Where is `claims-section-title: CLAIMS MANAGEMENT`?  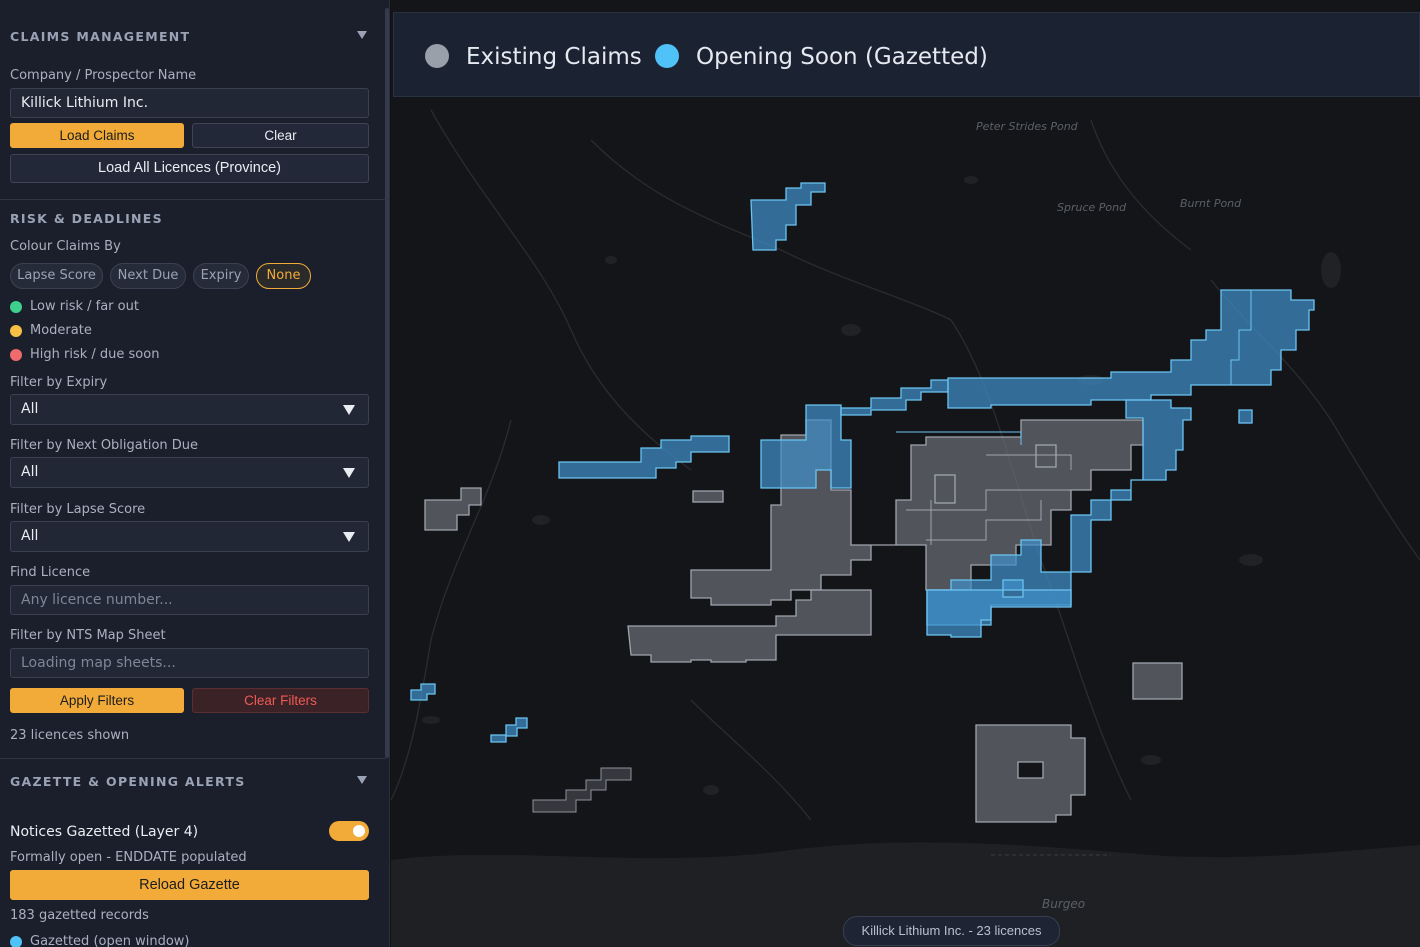 claims-section-title: CLAIMS MANAGEMENT is located at coordinates (100, 36).